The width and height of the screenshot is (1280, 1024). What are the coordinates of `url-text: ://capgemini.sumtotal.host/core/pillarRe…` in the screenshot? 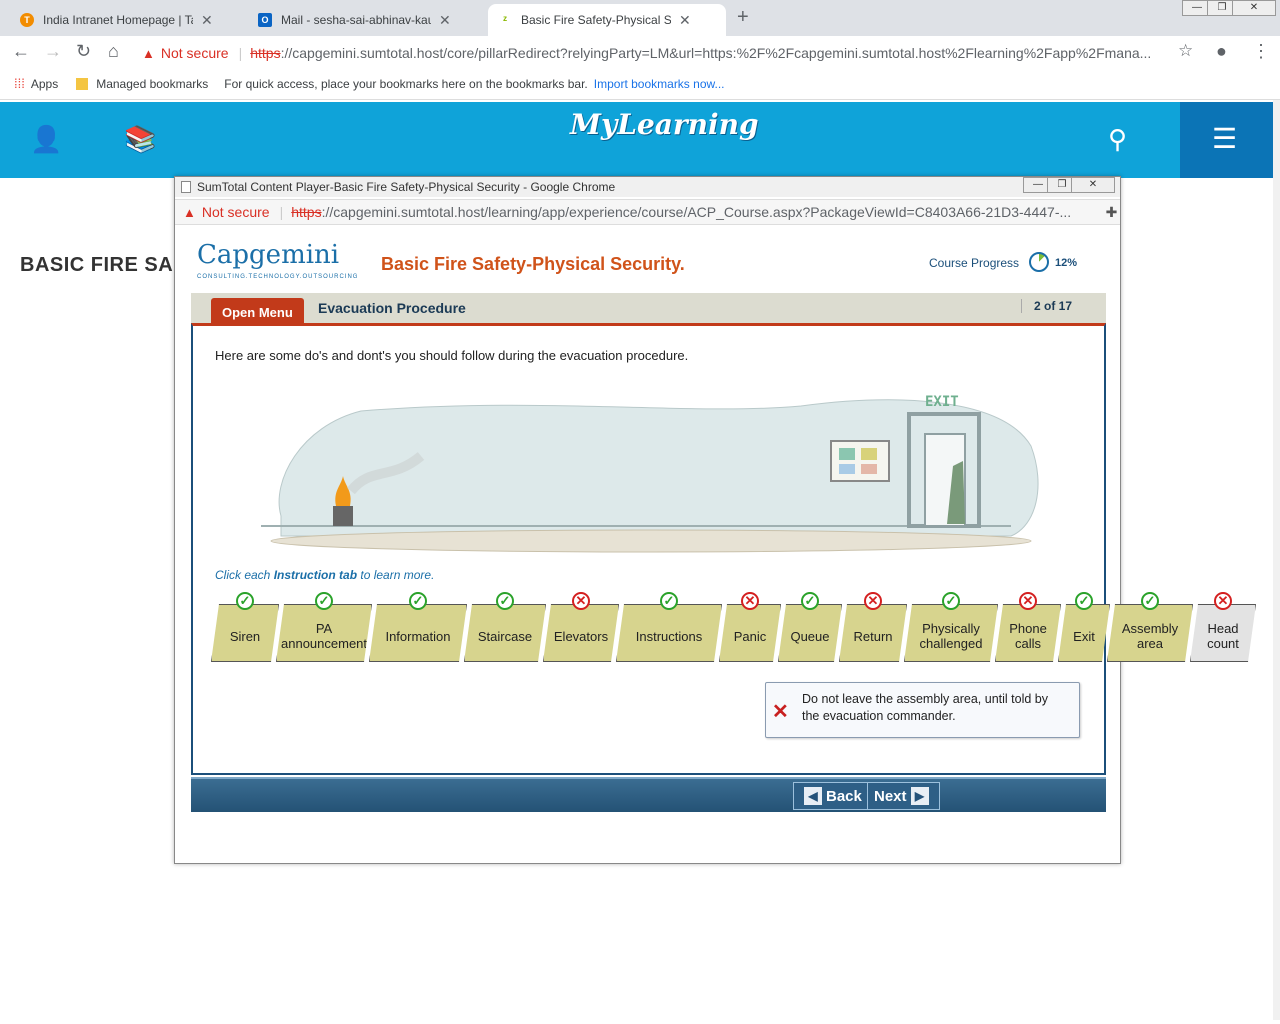 It's located at (716, 53).